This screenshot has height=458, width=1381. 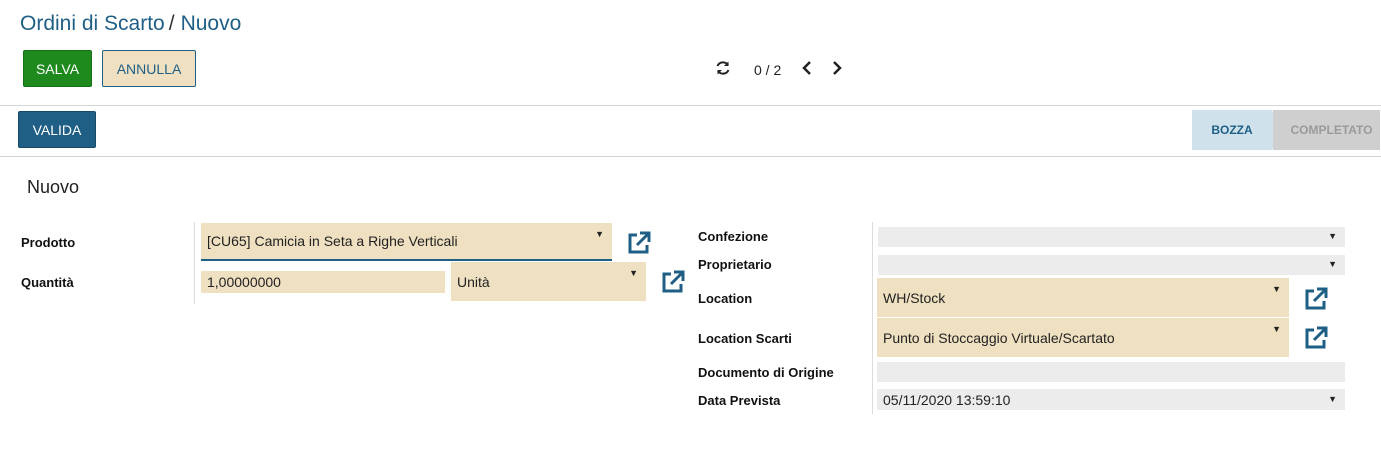 What do you see at coordinates (57, 68) in the screenshot?
I see `save-button: SALVA` at bounding box center [57, 68].